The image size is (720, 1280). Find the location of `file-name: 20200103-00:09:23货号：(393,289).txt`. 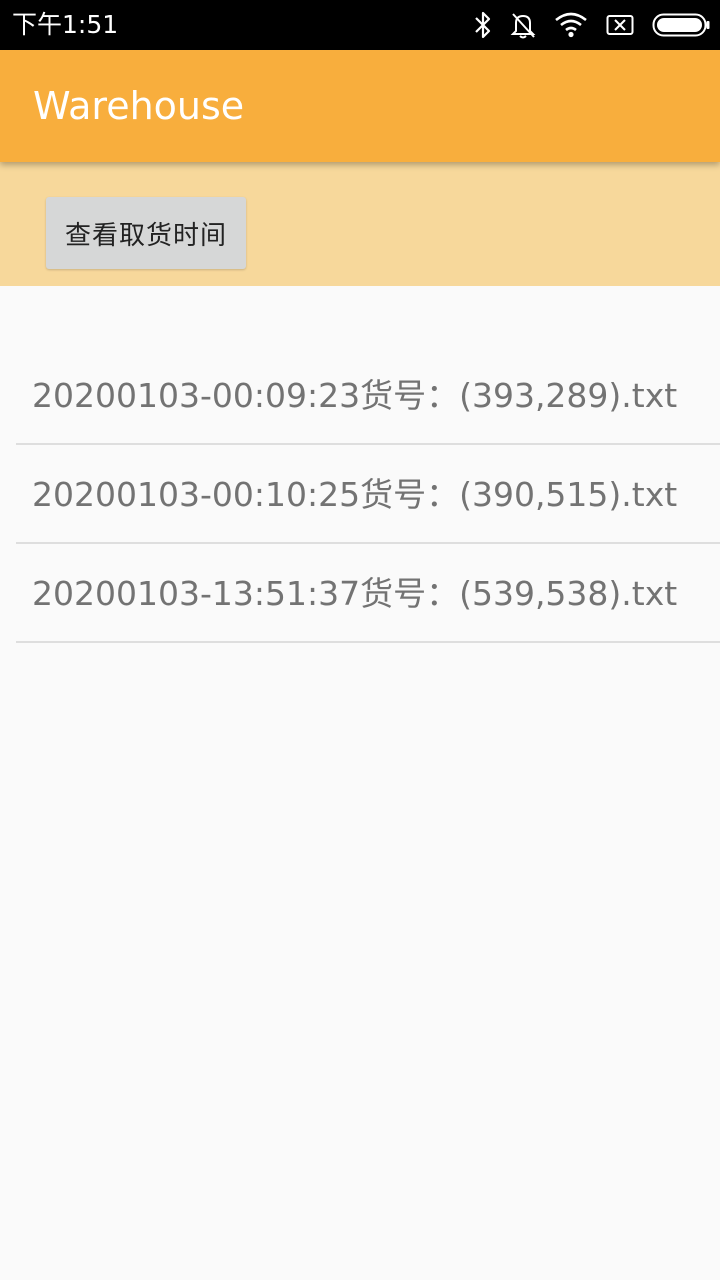

file-name: 20200103-00:09:23货号：(393,289).txt is located at coordinates (355, 395).